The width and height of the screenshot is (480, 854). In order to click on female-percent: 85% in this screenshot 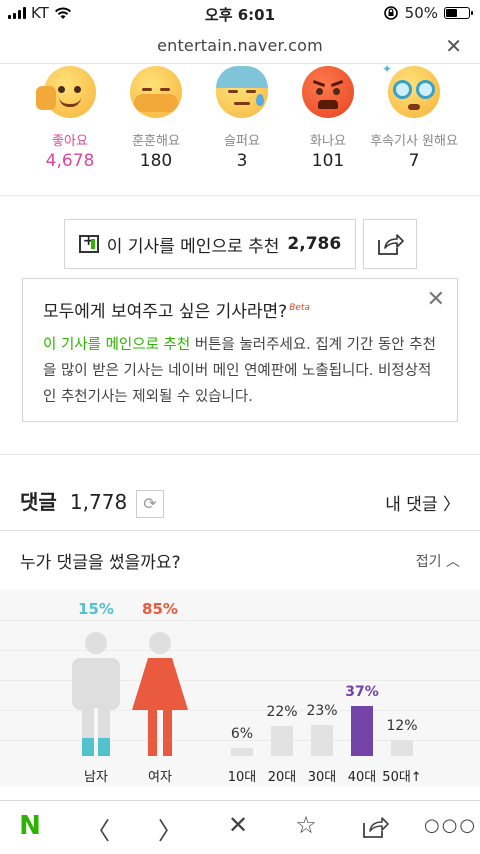, I will do `click(160, 609)`.